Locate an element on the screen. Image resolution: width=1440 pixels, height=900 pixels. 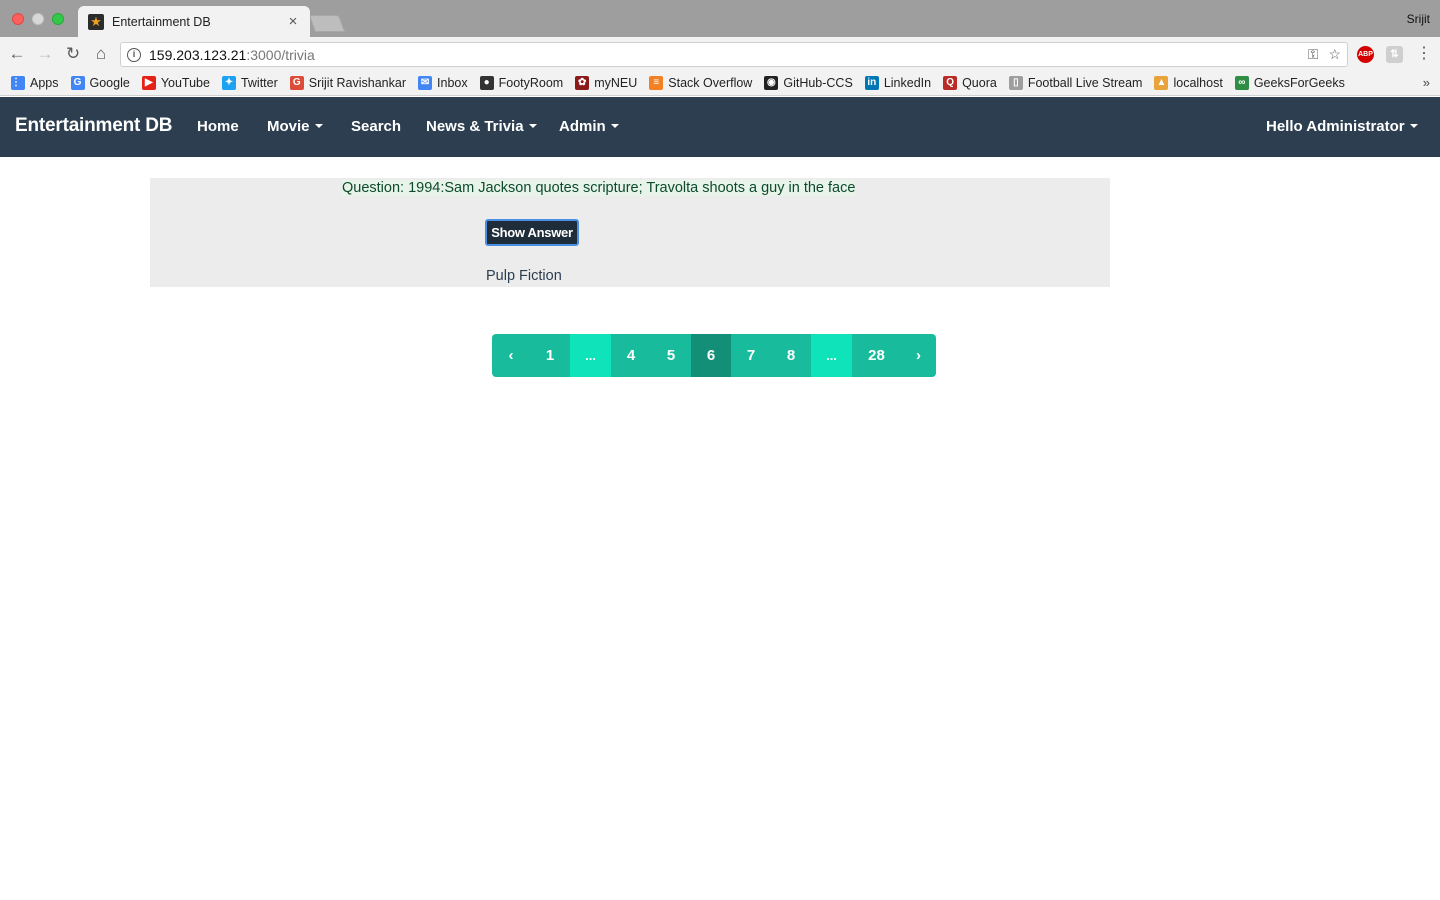
pagination: ‹ 1... 4 5 6 7 8... 28 › is located at coordinates (714, 355).